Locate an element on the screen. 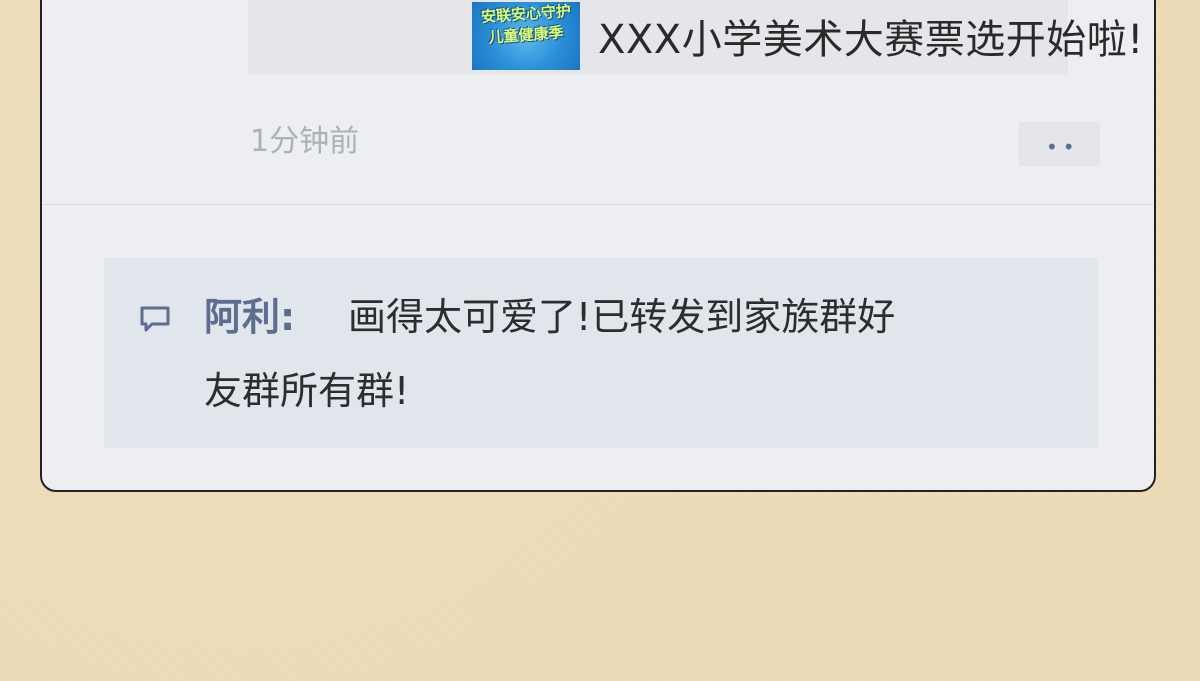 The height and width of the screenshot is (681, 1200). more-button: •• is located at coordinates (1059, 144).